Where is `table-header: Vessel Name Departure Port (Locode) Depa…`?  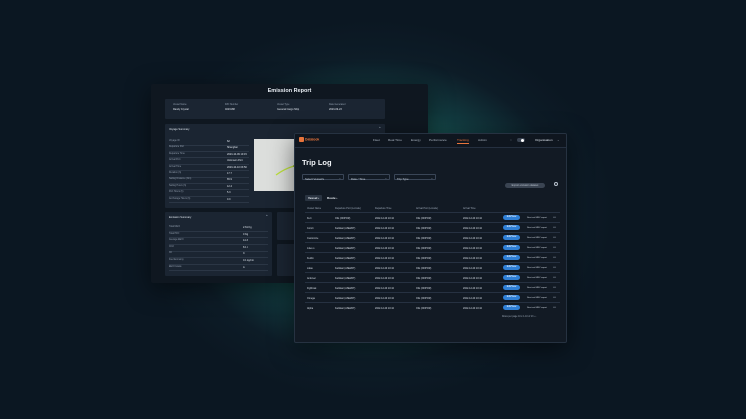 table-header: Vessel Name Departure Port (Locode) Depa… is located at coordinates (432, 208).